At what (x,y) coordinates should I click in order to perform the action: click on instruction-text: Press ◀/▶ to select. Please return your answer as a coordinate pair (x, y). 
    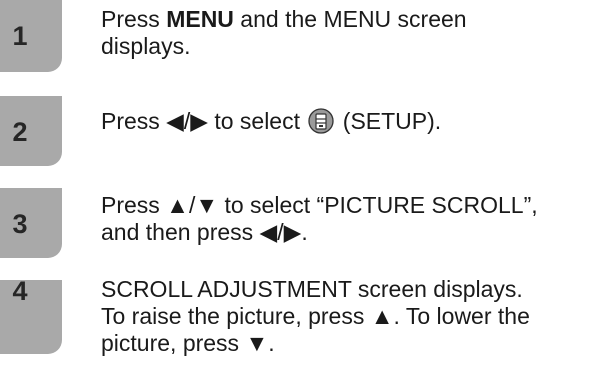
    Looking at the image, I should click on (204, 121).